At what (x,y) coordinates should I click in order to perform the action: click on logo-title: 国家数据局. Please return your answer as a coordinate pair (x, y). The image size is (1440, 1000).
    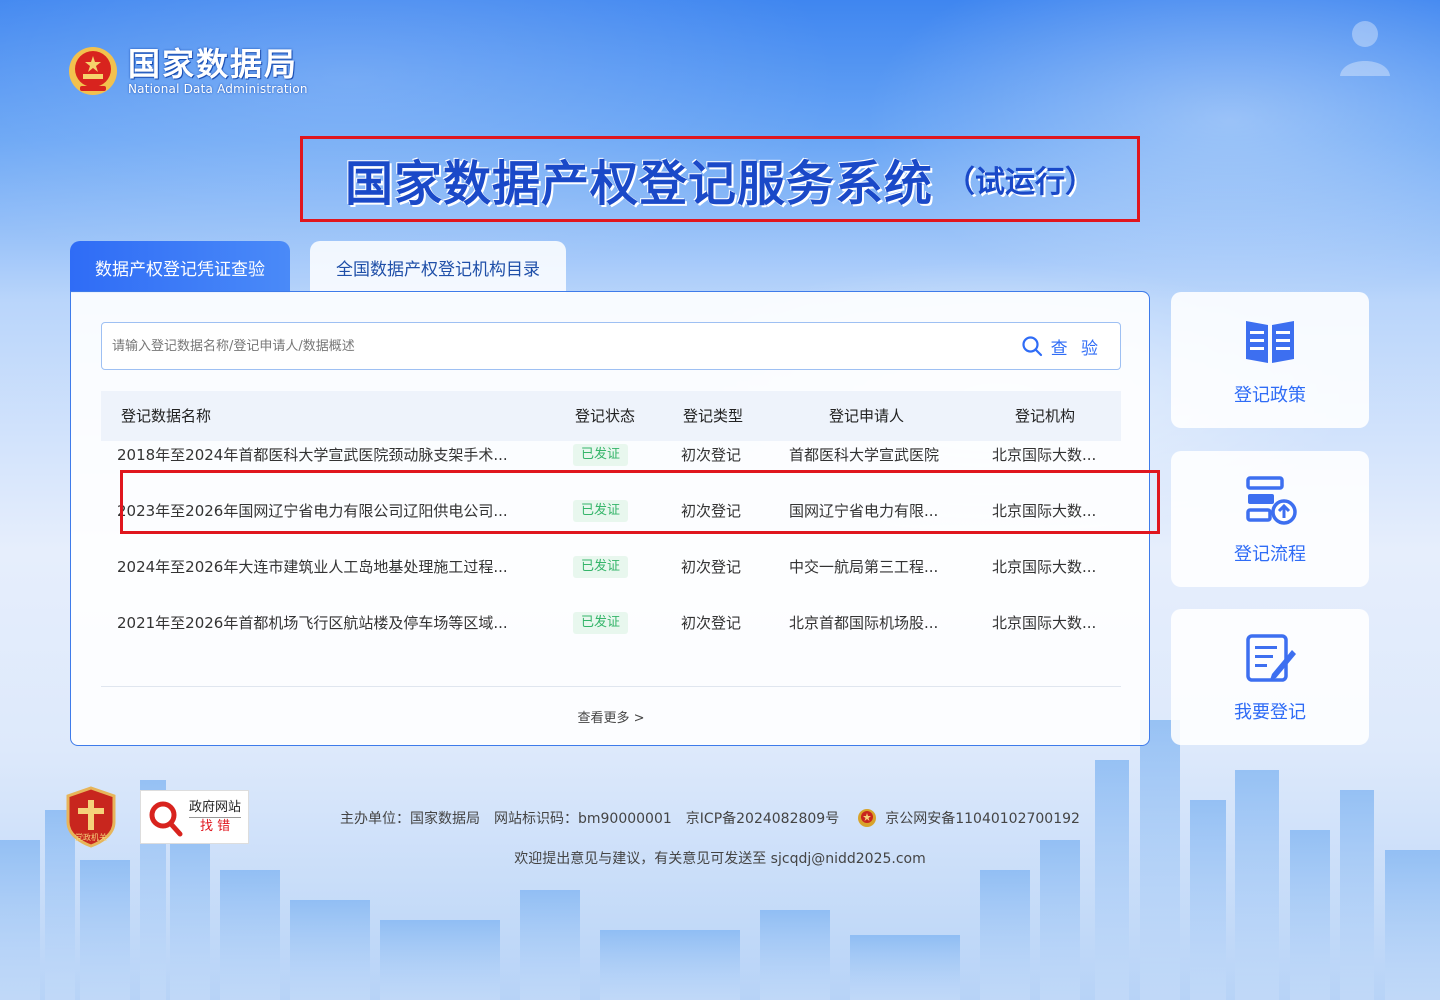
    Looking at the image, I should click on (213, 64).